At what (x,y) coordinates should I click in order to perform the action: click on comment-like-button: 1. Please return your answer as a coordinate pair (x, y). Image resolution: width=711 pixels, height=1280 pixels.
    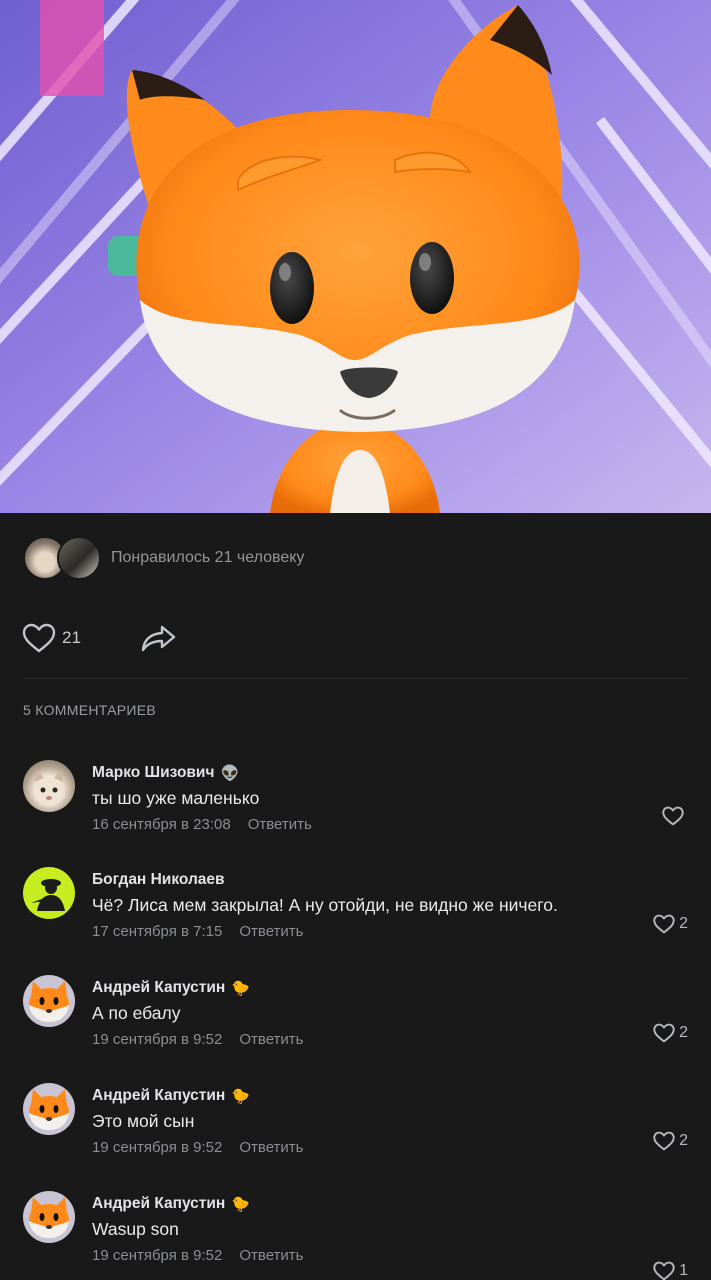
    Looking at the image, I should click on (670, 1270).